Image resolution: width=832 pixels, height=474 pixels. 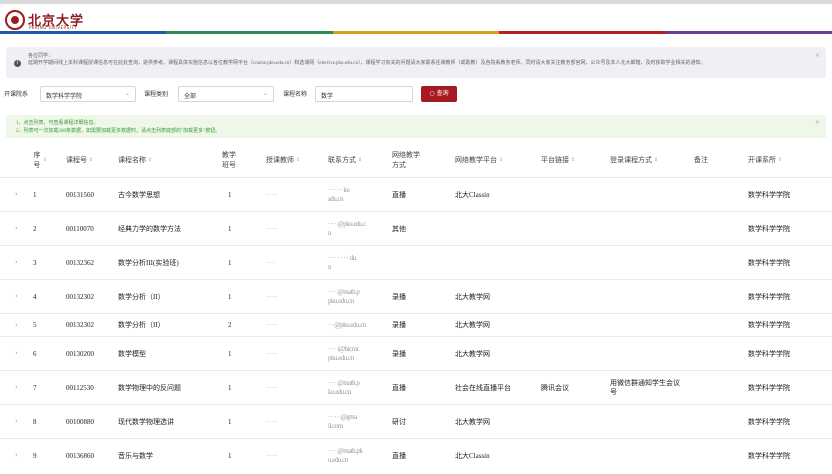 What do you see at coordinates (35, 353) in the screenshot?
I see `cell-index: 6` at bounding box center [35, 353].